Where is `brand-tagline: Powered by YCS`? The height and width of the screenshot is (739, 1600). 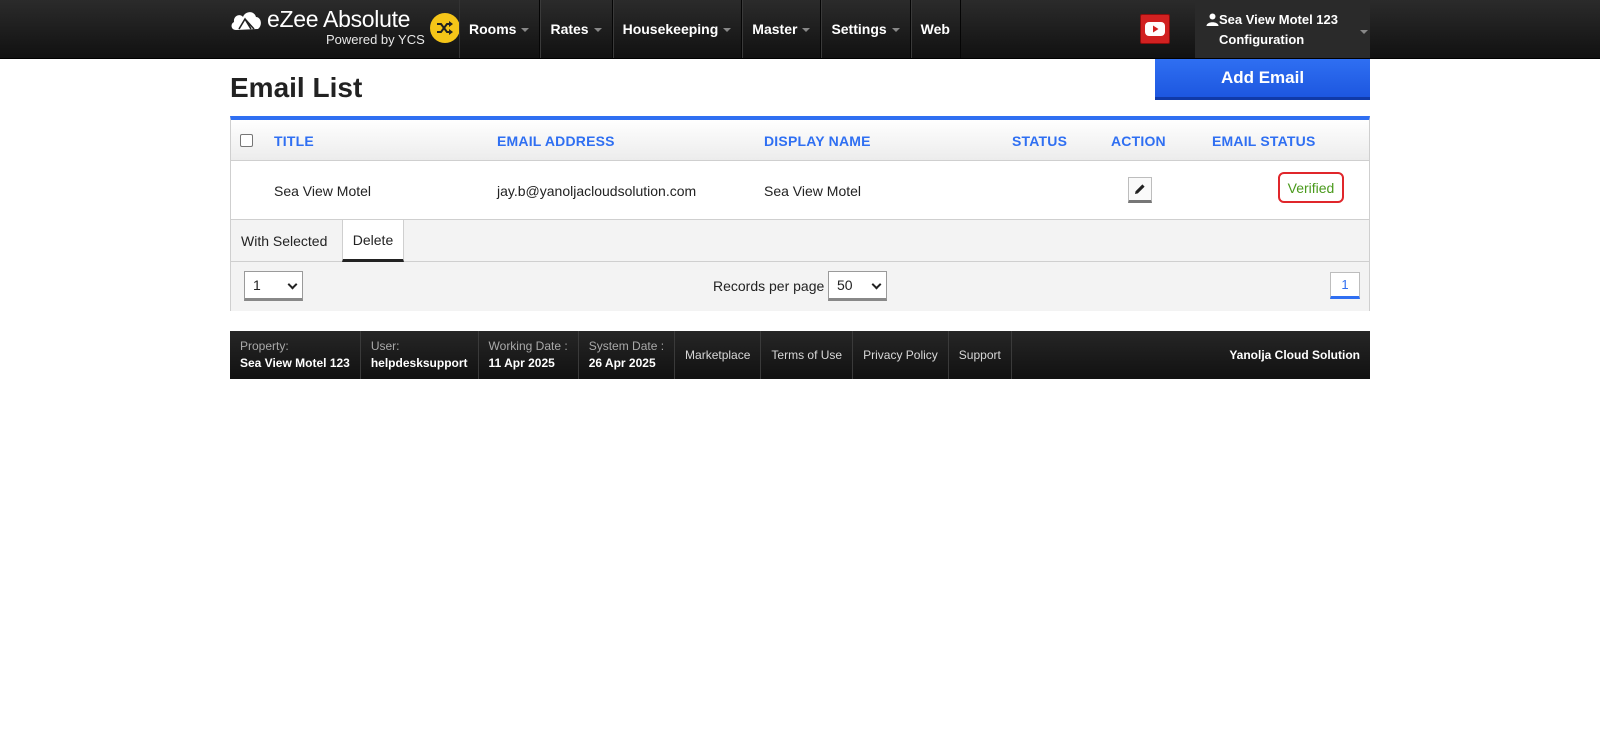
brand-tagline: Powered by YCS is located at coordinates (375, 39).